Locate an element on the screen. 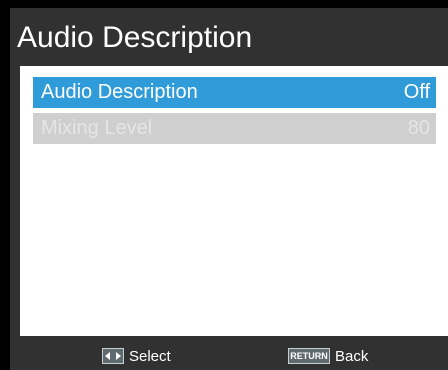 Image resolution: width=448 pixels, height=370 pixels. menu-item-audio-description: Audio Description Off is located at coordinates (234, 92).